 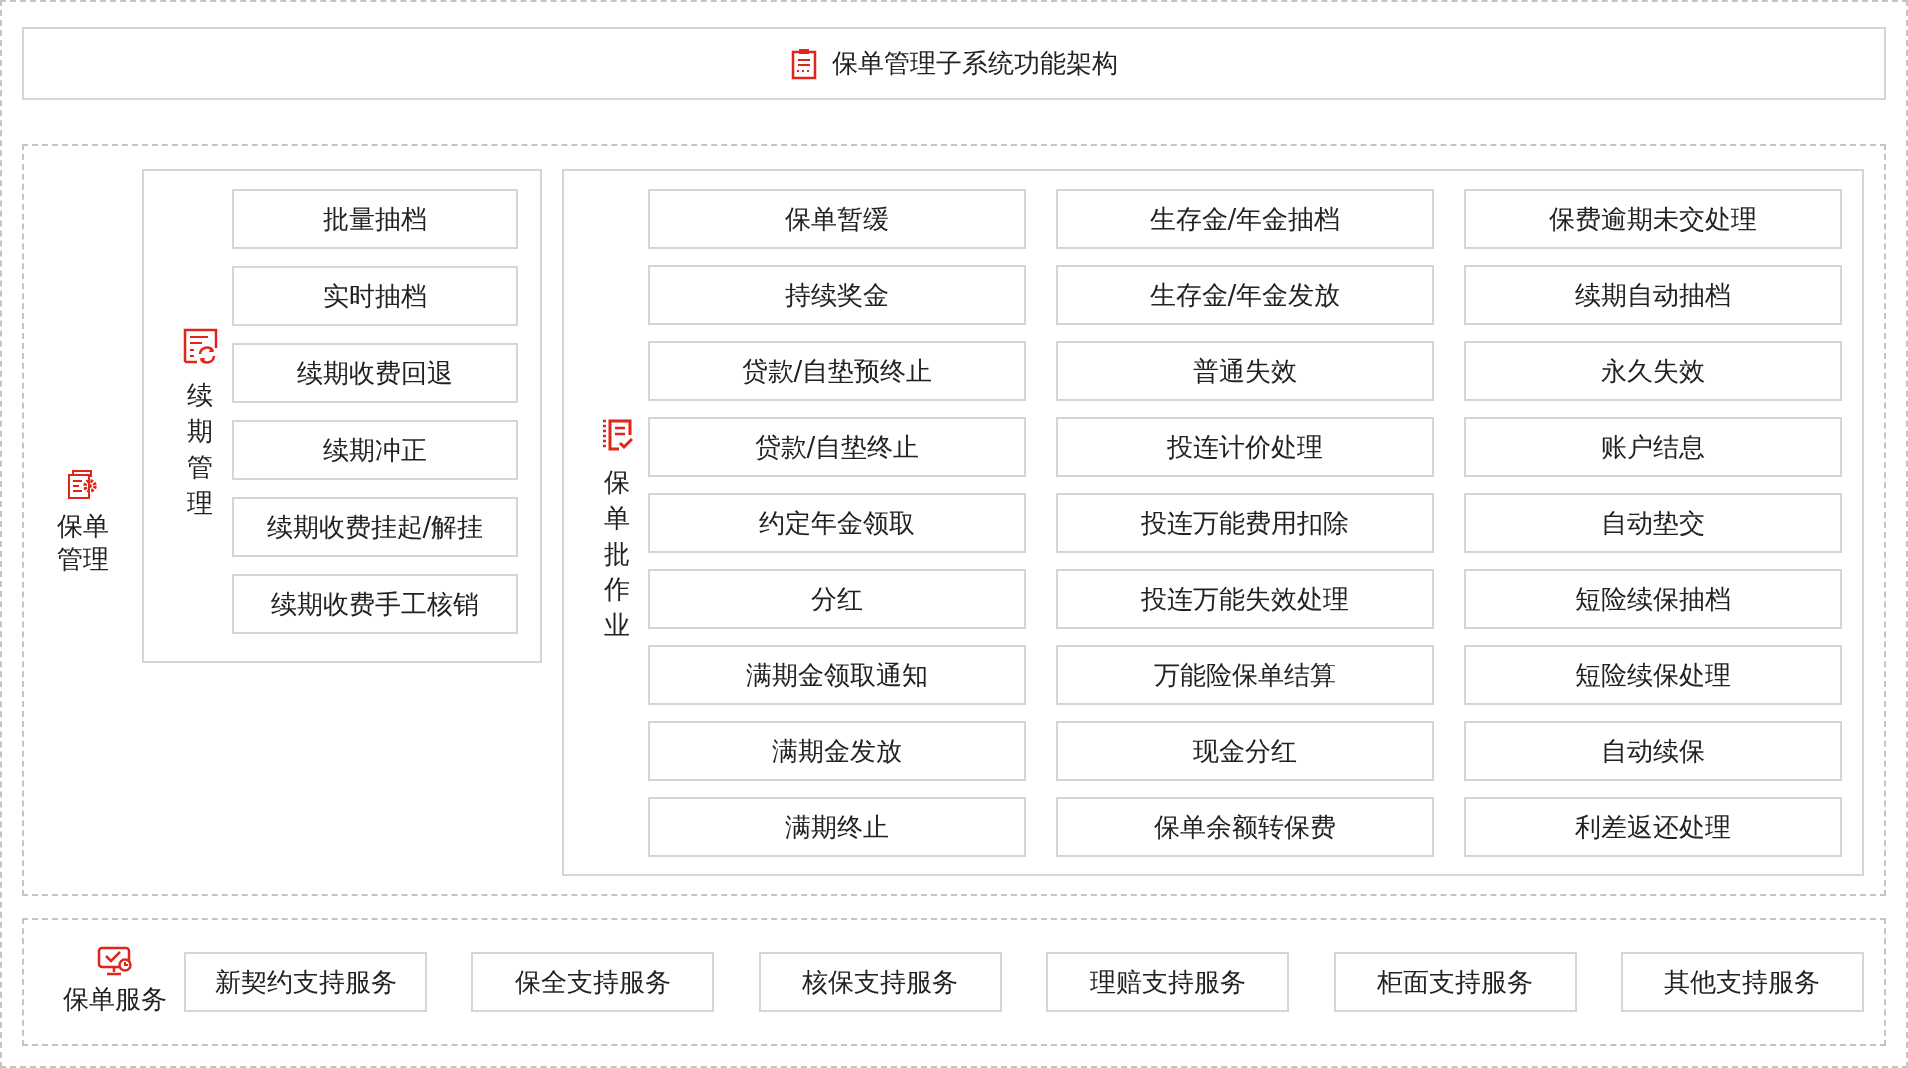 What do you see at coordinates (837, 295) in the screenshot?
I see `function-box: 持续奖金` at bounding box center [837, 295].